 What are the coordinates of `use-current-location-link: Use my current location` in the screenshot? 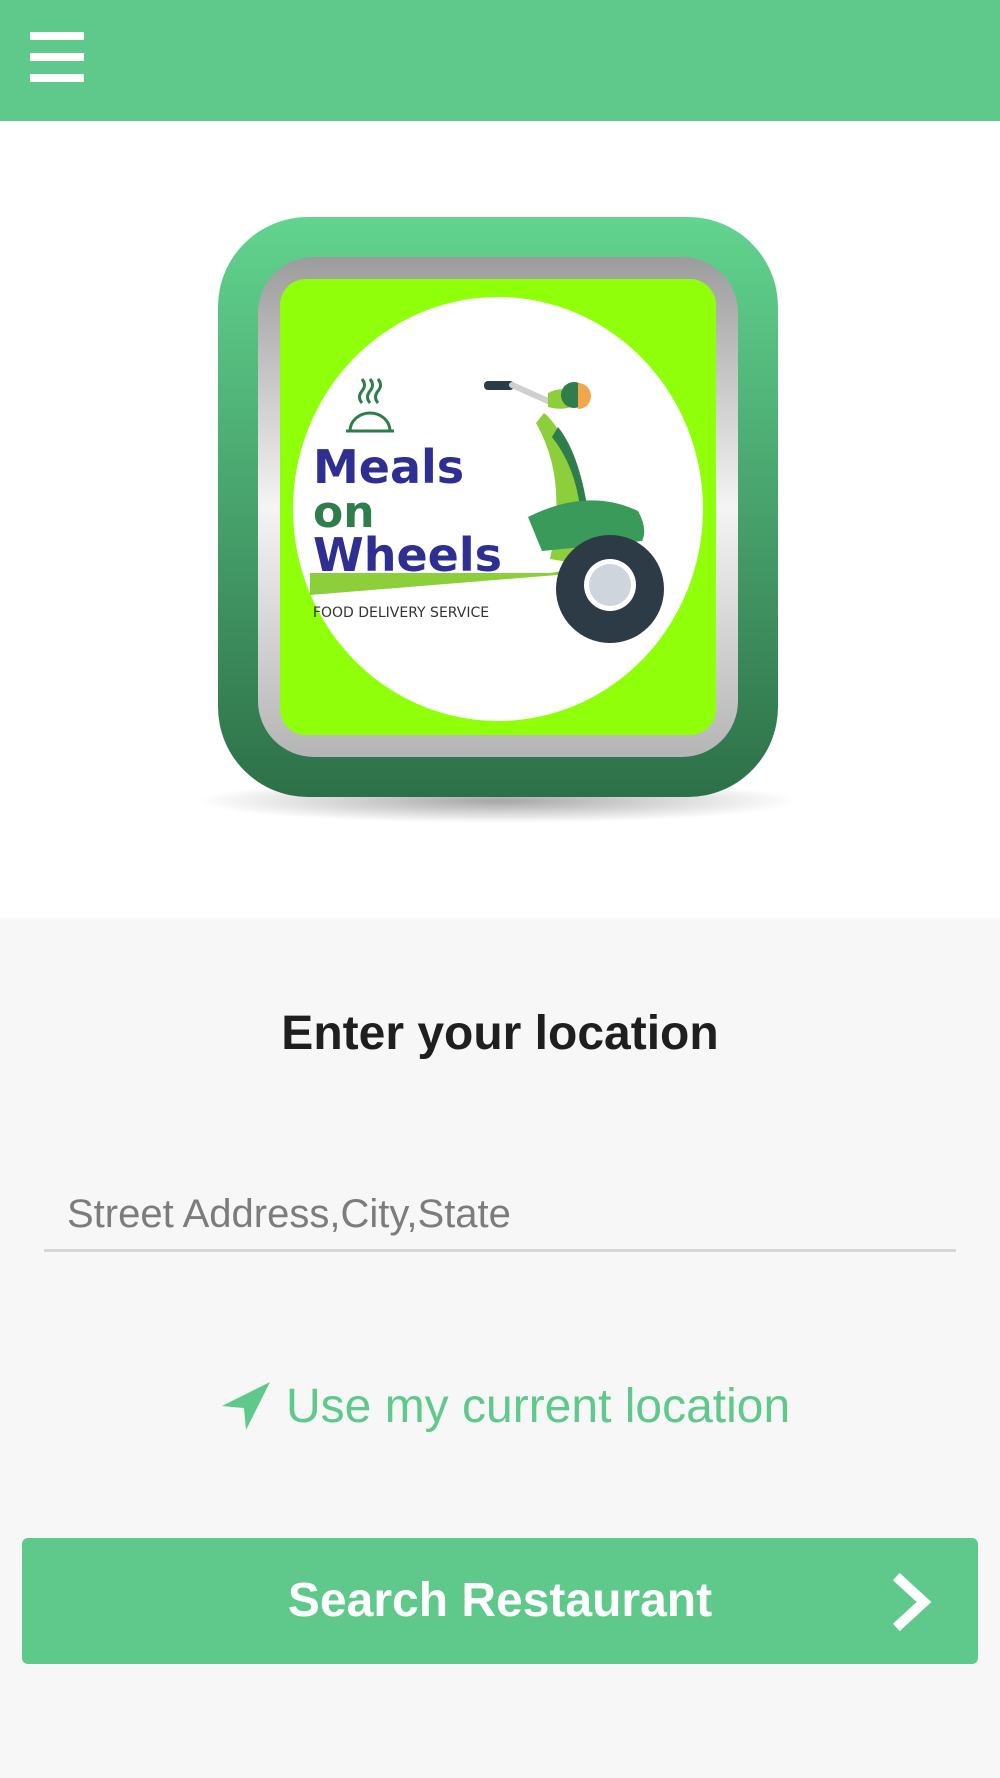 It's located at (504, 1406).